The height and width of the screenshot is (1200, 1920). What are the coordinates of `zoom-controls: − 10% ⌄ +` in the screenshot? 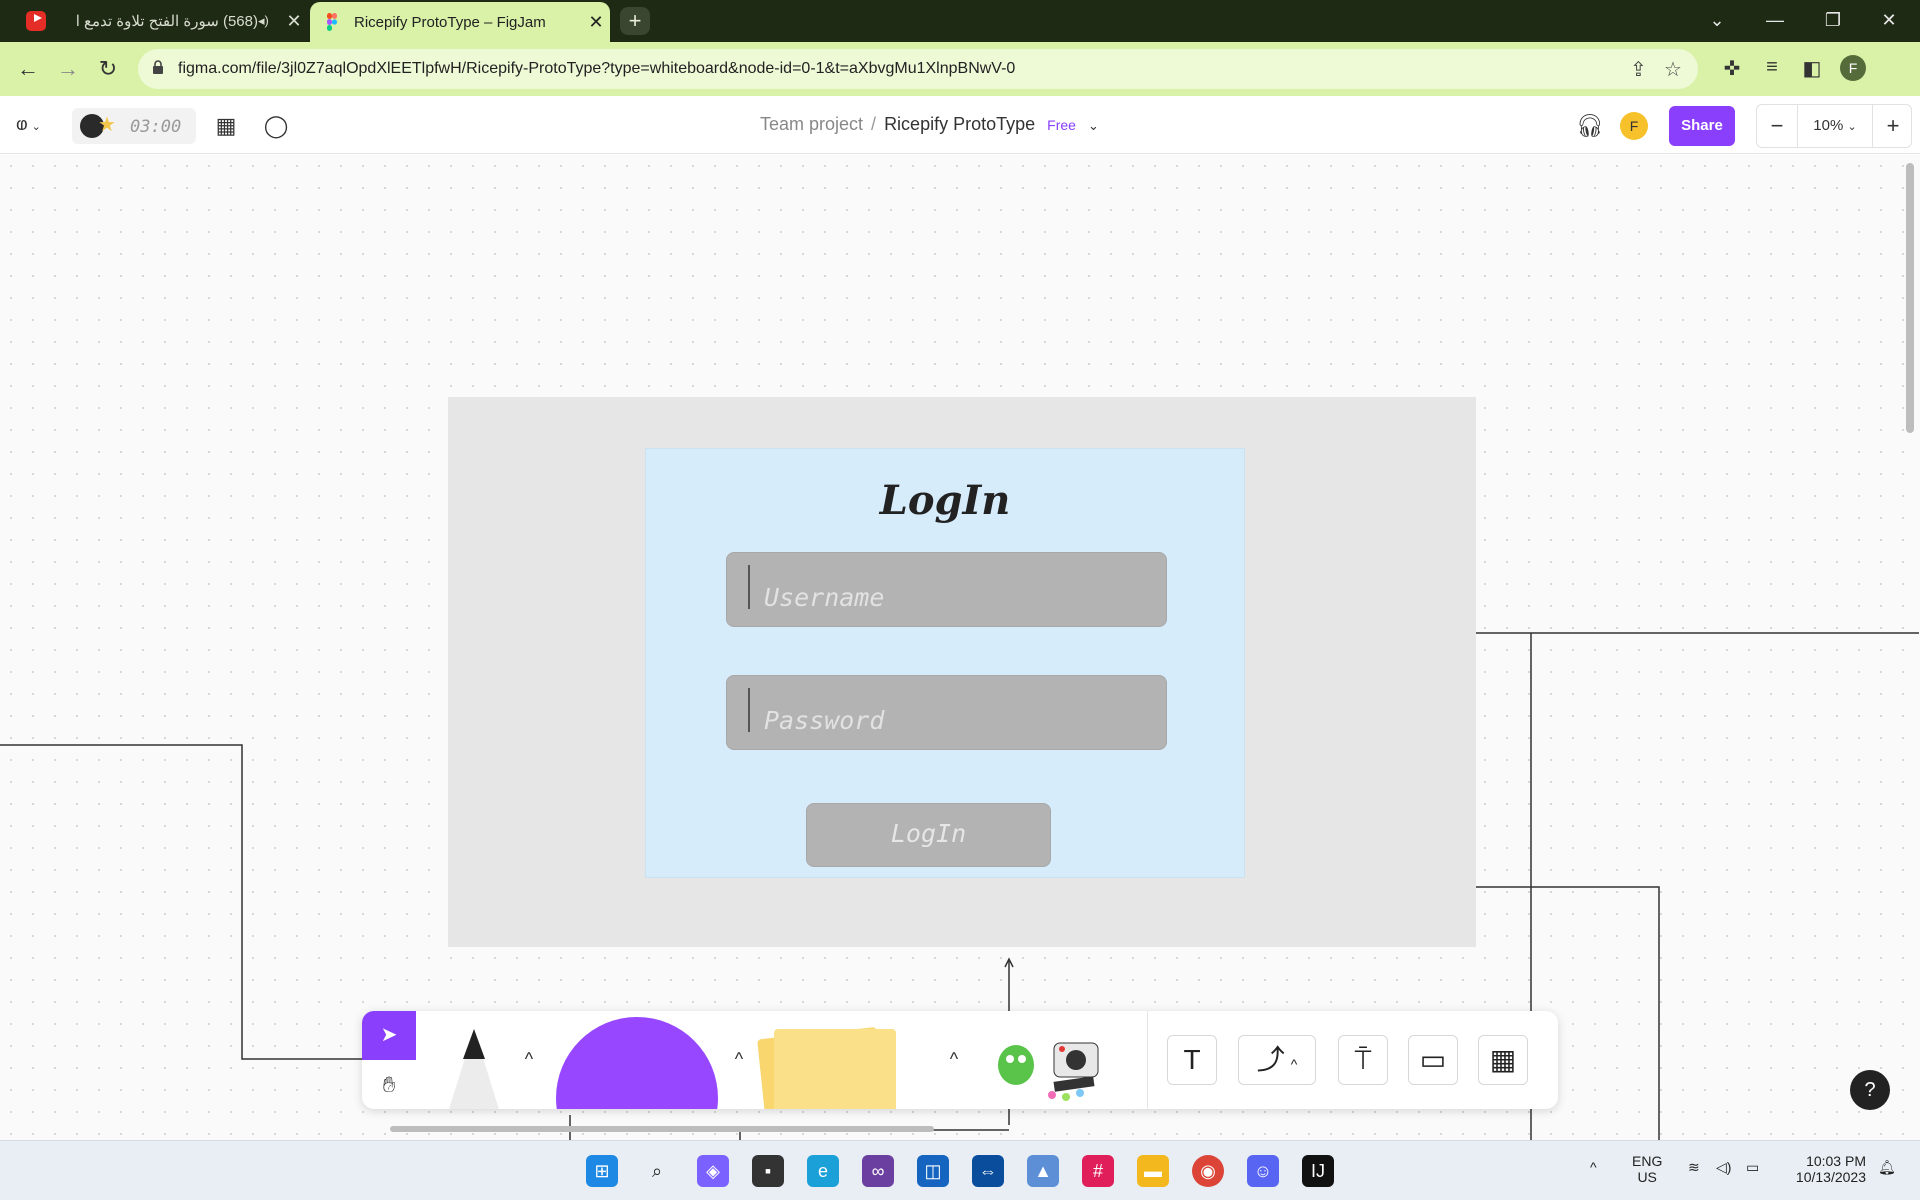 It's located at (1834, 126).